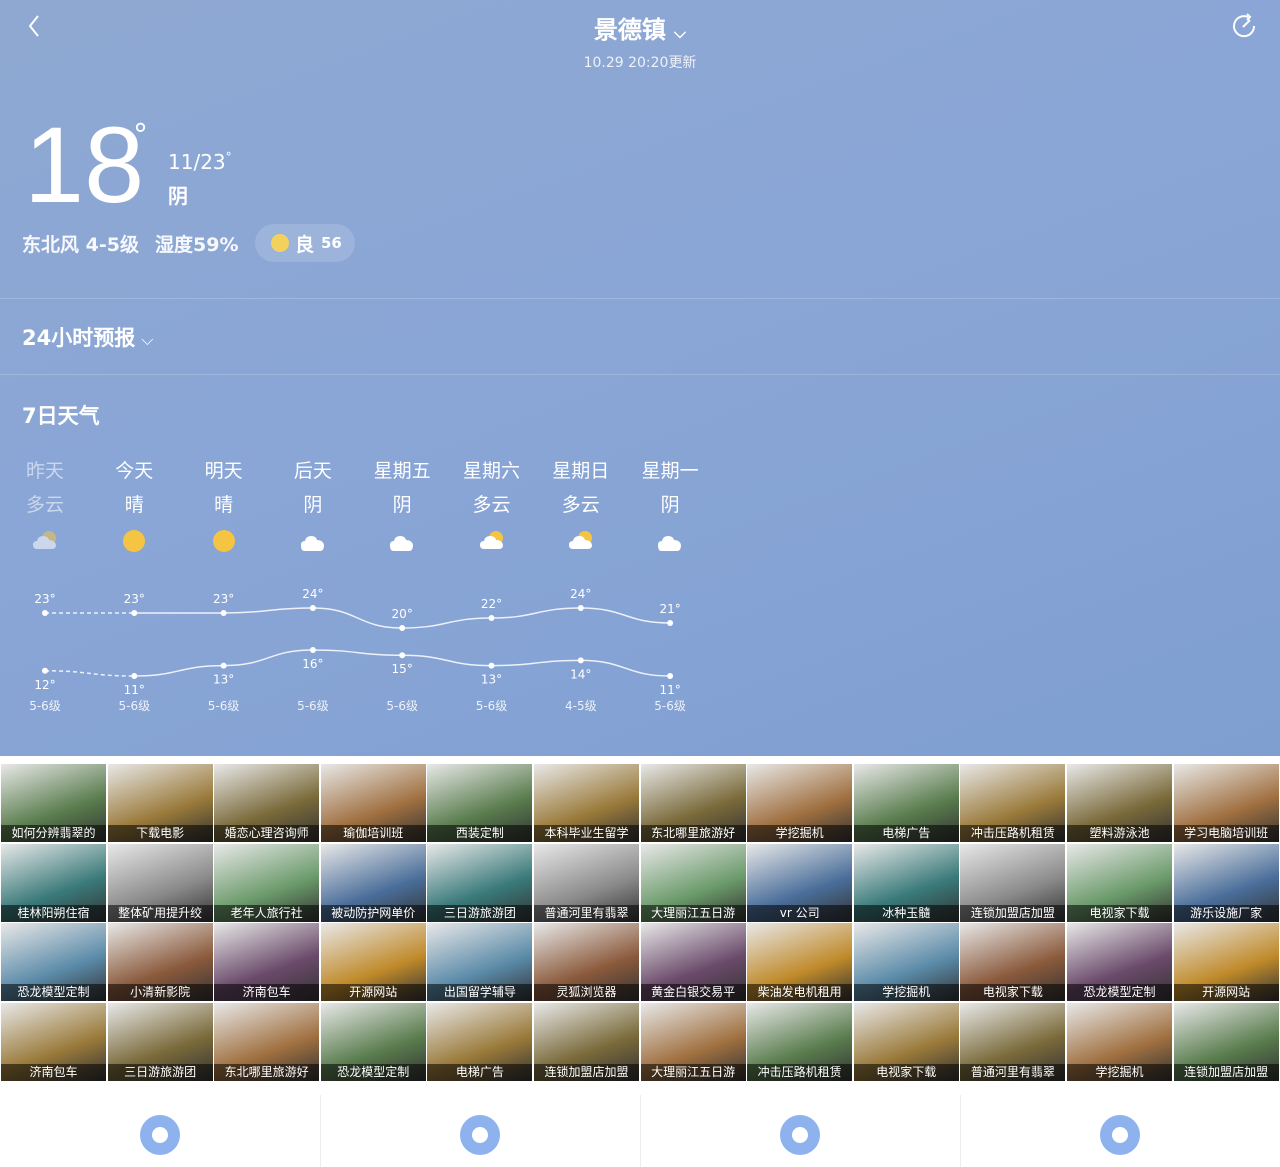 The height and width of the screenshot is (1167, 1280). What do you see at coordinates (53, 913) in the screenshot?
I see `ad-caption: 桂林阳朔住宿` at bounding box center [53, 913].